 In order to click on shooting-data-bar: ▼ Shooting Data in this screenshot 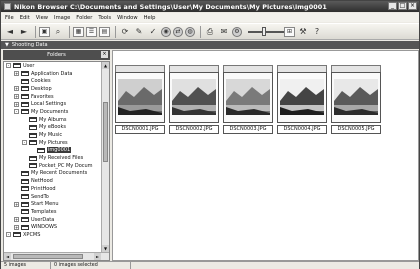, I will do `click(210, 45)`.